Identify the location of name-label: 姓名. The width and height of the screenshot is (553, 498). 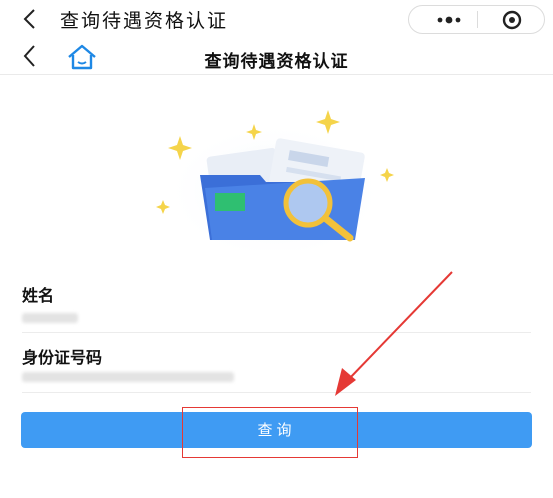
(38, 295).